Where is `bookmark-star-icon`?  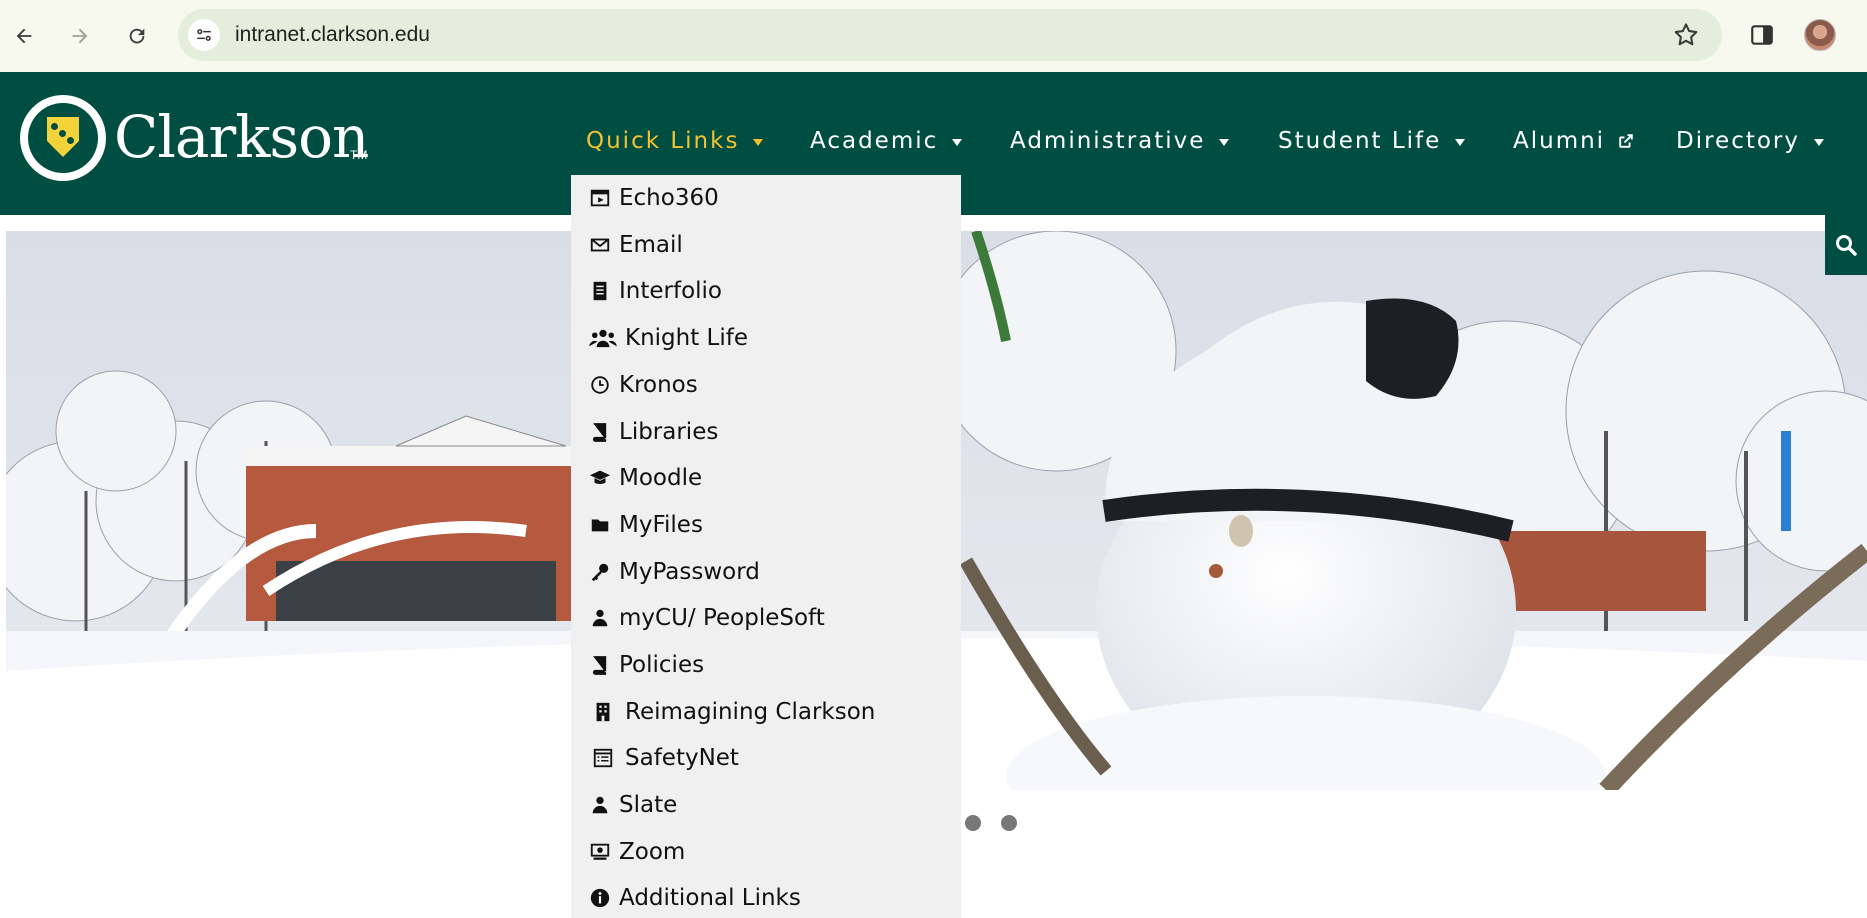
bookmark-star-icon is located at coordinates (1686, 35).